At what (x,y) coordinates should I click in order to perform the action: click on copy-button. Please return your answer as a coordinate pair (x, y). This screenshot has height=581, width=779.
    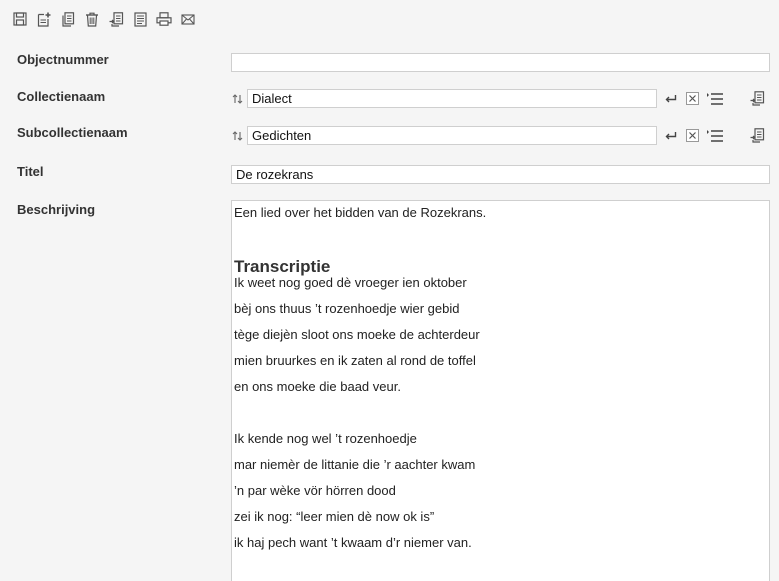
    Looking at the image, I should click on (68, 19).